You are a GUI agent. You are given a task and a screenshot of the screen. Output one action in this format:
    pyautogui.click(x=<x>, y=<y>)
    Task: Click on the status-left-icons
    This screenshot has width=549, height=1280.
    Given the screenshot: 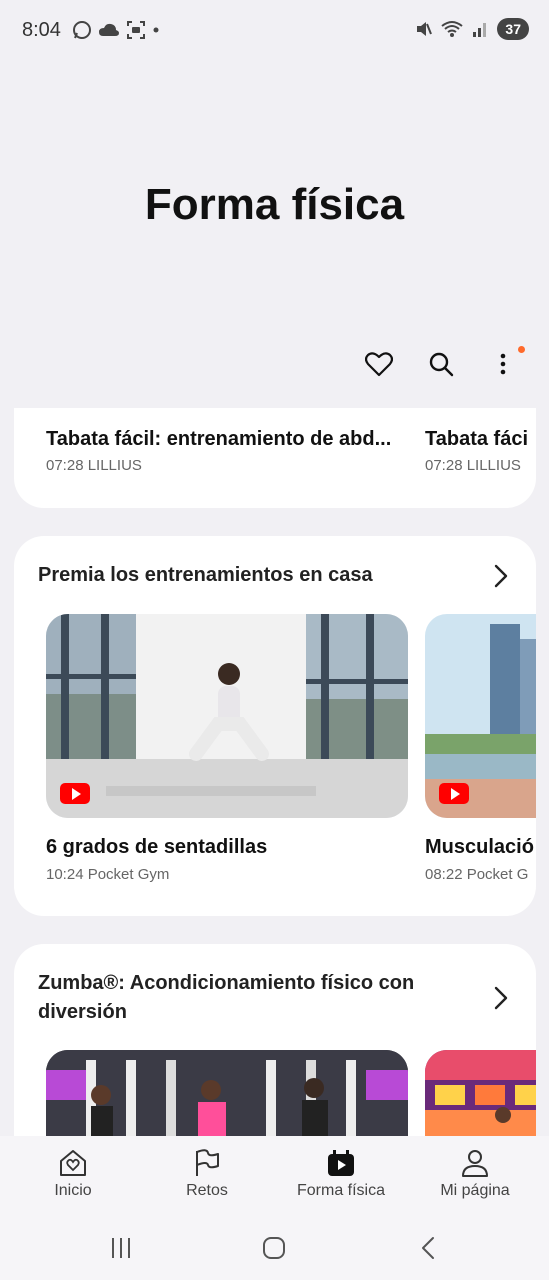 What is the action you would take?
    pyautogui.click(x=116, y=30)
    